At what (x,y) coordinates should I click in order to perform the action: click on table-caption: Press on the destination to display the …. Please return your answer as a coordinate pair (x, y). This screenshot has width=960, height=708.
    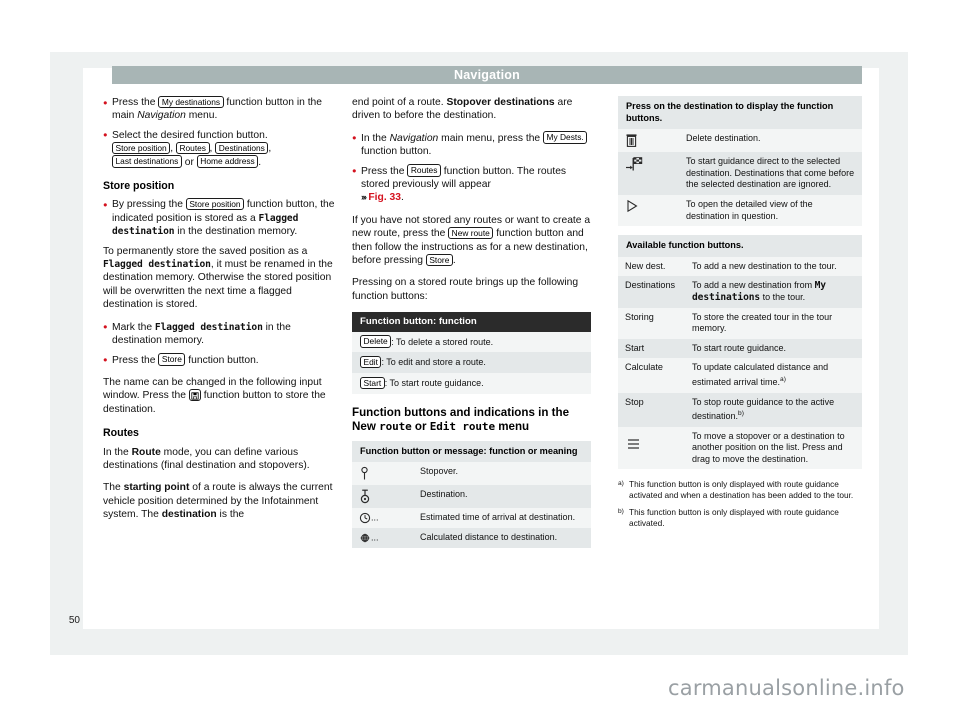
    Looking at the image, I should click on (740, 113).